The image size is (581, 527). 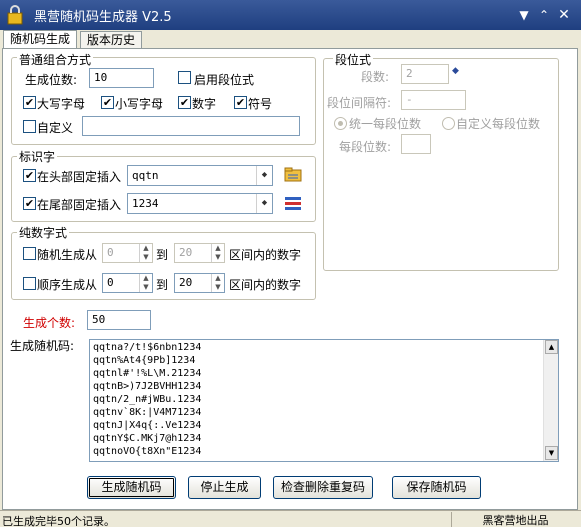 I want to click on uniform-label: 统一每段位数, so click(x=385, y=124).